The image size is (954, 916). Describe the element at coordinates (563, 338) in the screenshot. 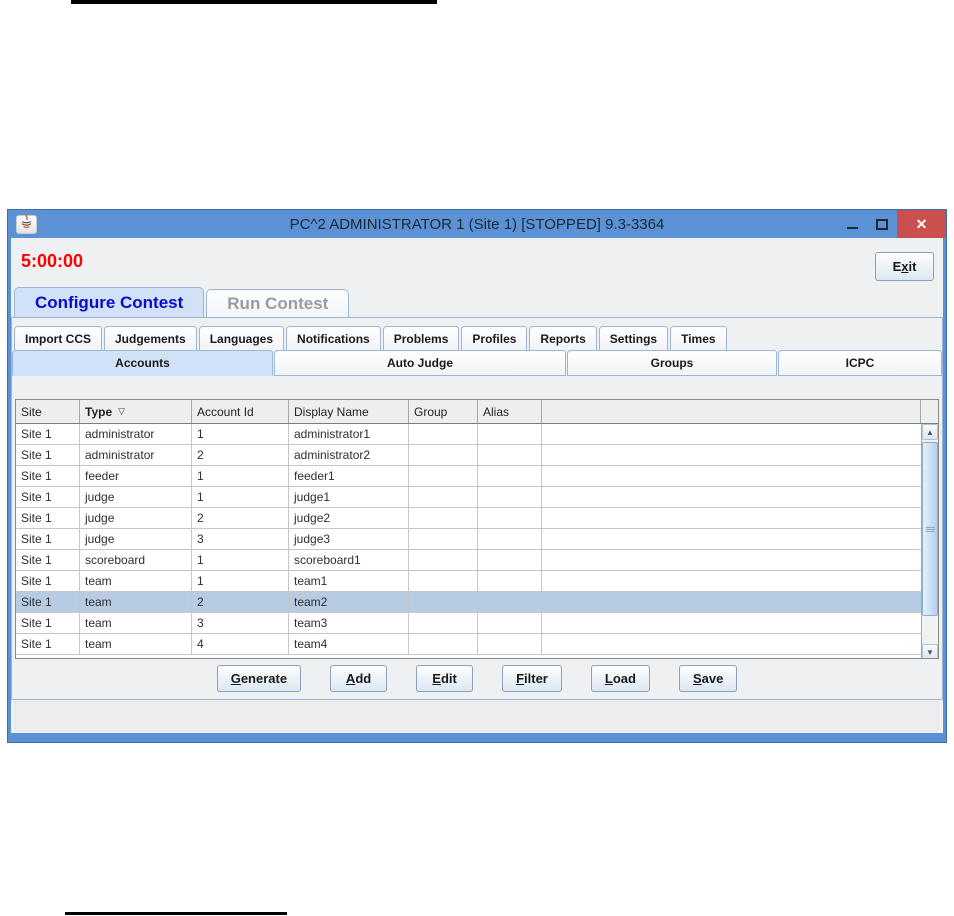

I see `tab-reports: Reports` at that location.